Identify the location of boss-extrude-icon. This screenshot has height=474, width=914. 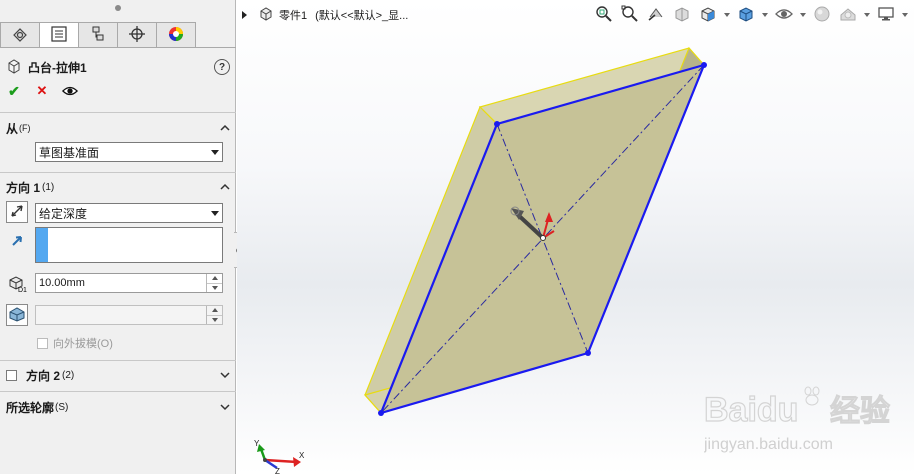
(14, 67).